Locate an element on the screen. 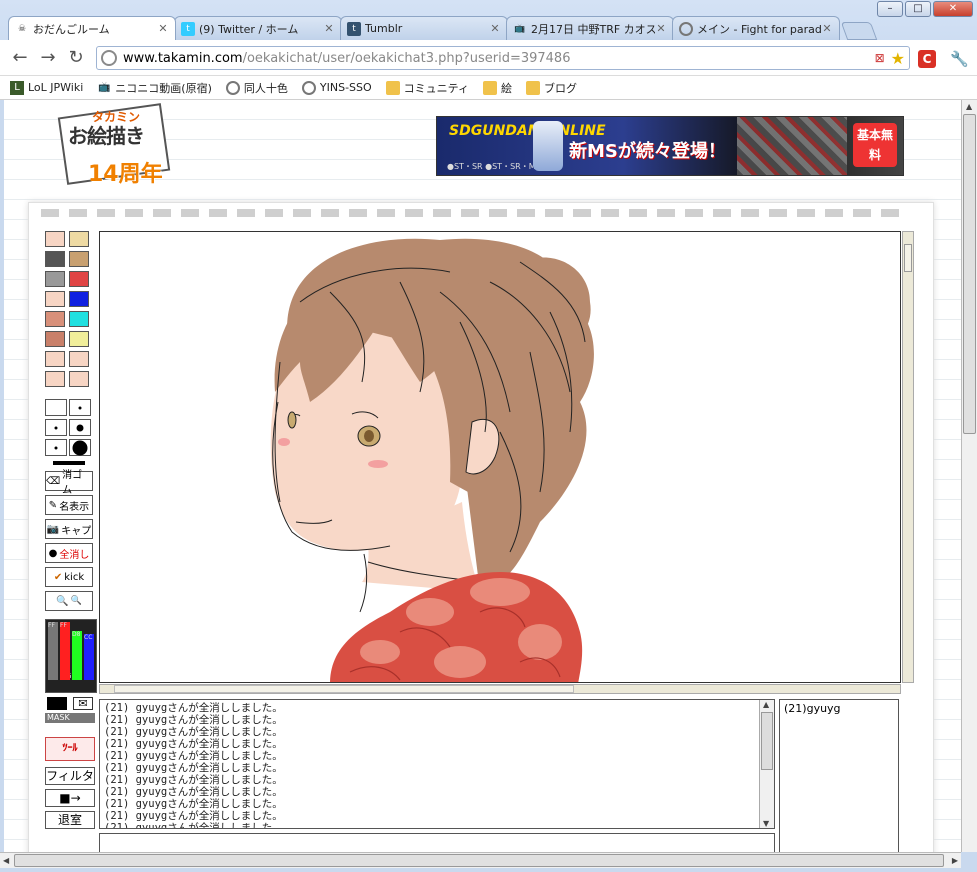 The image size is (977, 872). tab-odango-room: ☠ おだんごルーム ✕ is located at coordinates (92, 28).